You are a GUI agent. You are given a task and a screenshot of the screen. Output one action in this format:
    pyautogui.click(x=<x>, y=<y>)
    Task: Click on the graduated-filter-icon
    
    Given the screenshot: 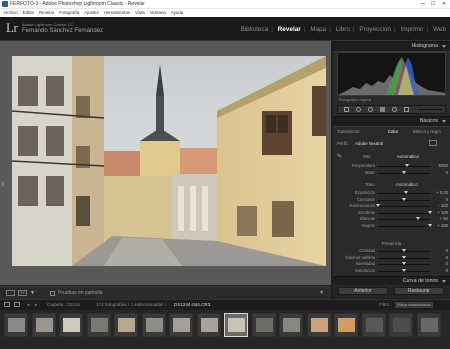 What is the action you would take?
    pyautogui.click(x=382, y=109)
    